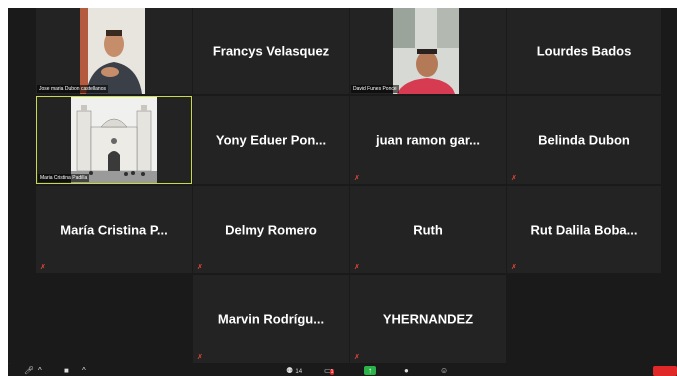 This screenshot has height=376, width=677. What do you see at coordinates (29, 370) in the screenshot?
I see `mute-mic-icon: 🎤︎` at bounding box center [29, 370].